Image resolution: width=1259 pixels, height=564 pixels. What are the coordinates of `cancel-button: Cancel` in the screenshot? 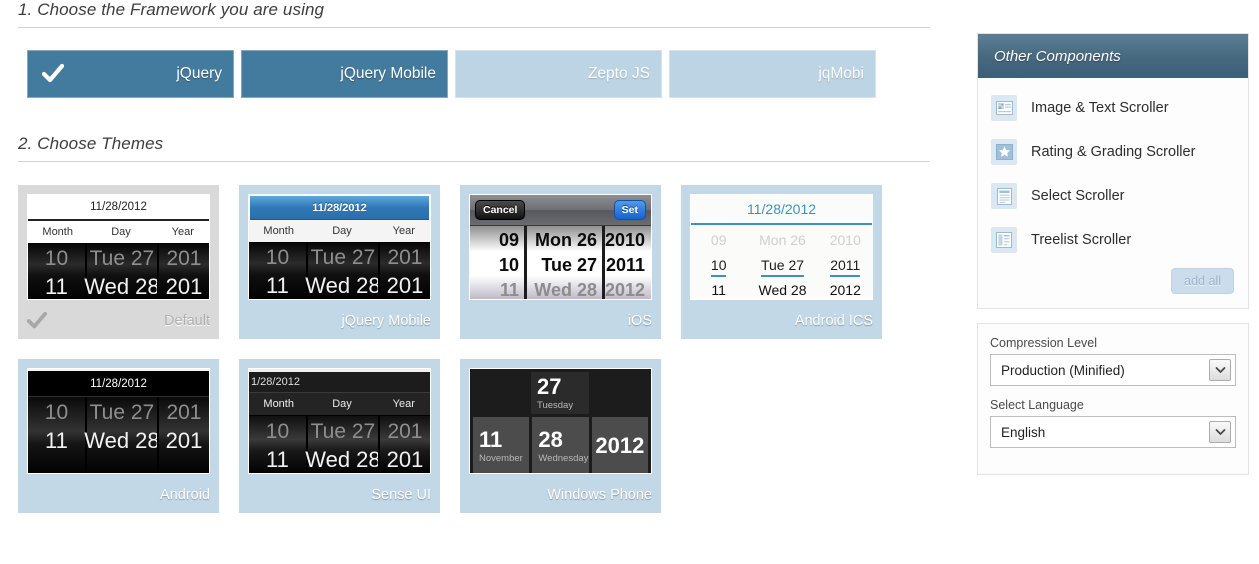 It's located at (500, 210).